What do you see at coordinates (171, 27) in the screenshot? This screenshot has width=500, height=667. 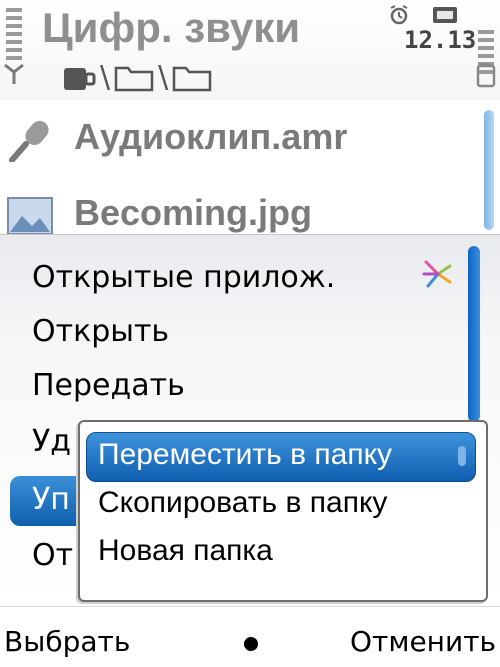 I see `app-title: Цифр. звуки` at bounding box center [171, 27].